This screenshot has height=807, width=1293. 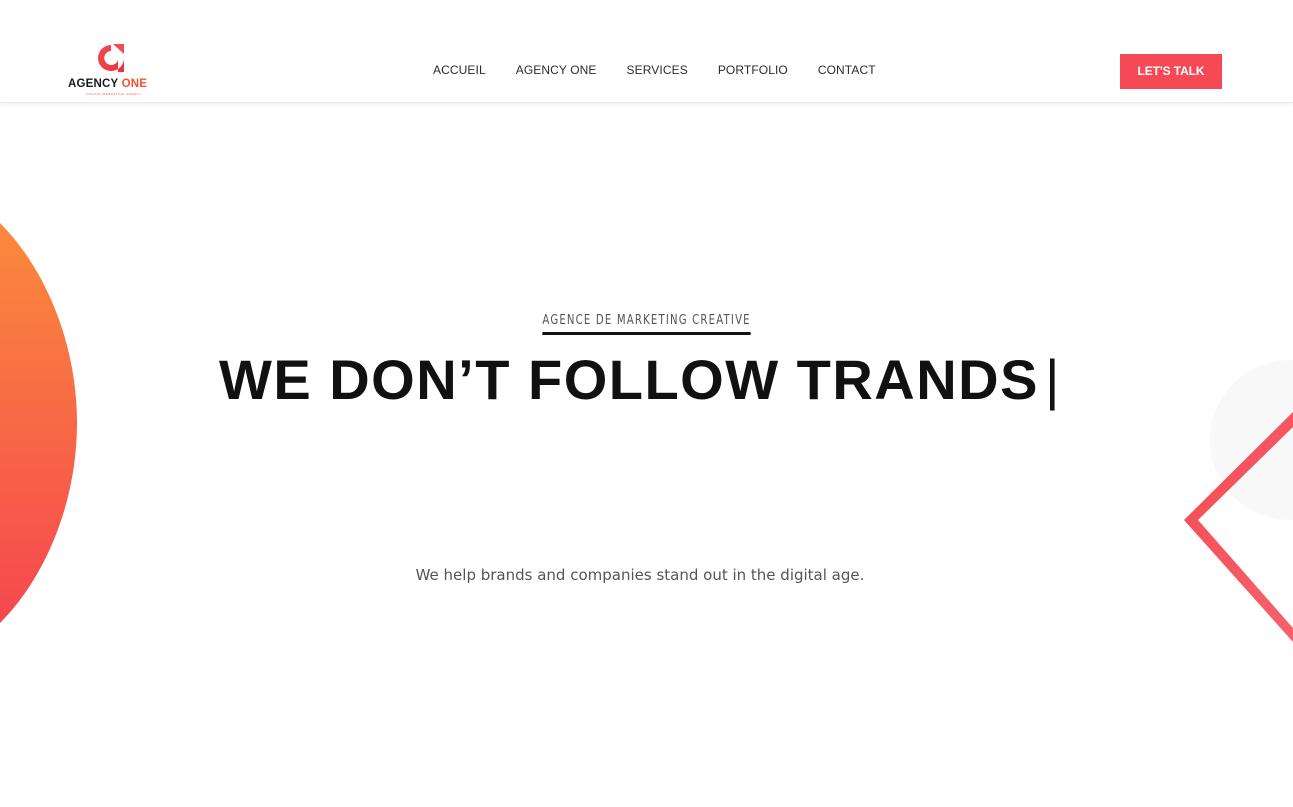 I want to click on nav-item-agency-one: AGENCY ONE, so click(x=556, y=70).